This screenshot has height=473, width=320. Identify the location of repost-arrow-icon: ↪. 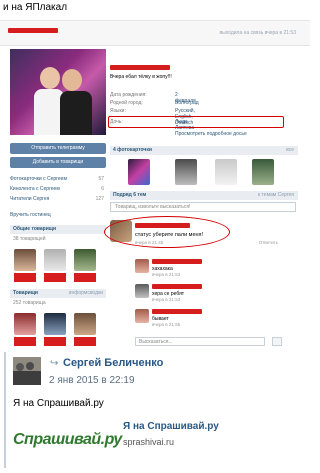
(54, 363).